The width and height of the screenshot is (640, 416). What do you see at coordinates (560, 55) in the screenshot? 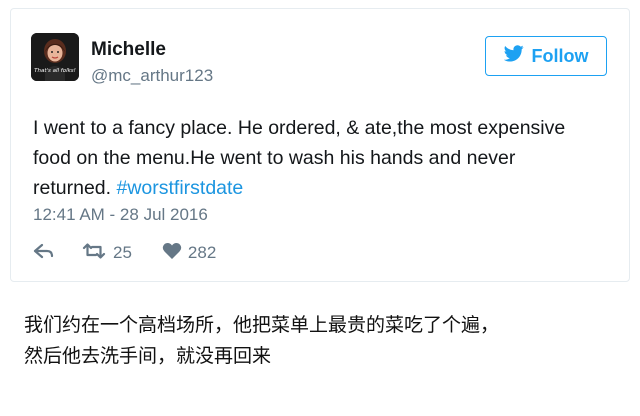
I see `follow-label: Follow` at bounding box center [560, 55].